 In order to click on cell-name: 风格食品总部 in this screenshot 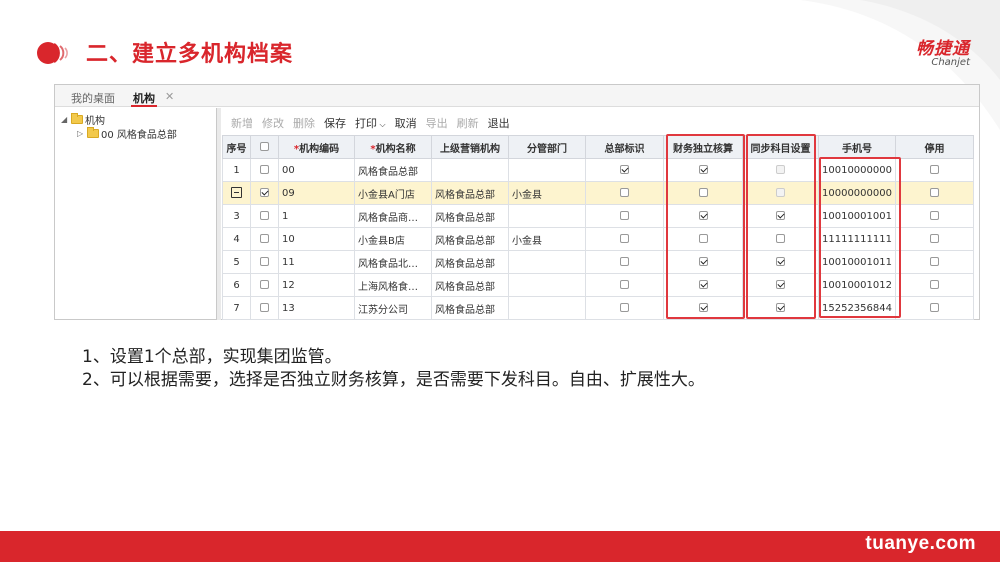, I will do `click(393, 170)`.